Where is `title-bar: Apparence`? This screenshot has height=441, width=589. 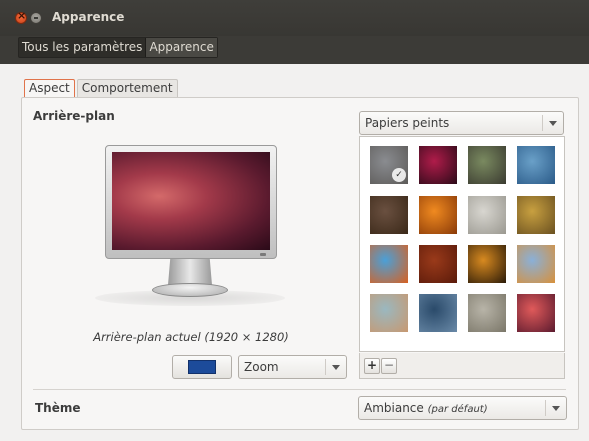
title-bar: Apparence is located at coordinates (294, 18).